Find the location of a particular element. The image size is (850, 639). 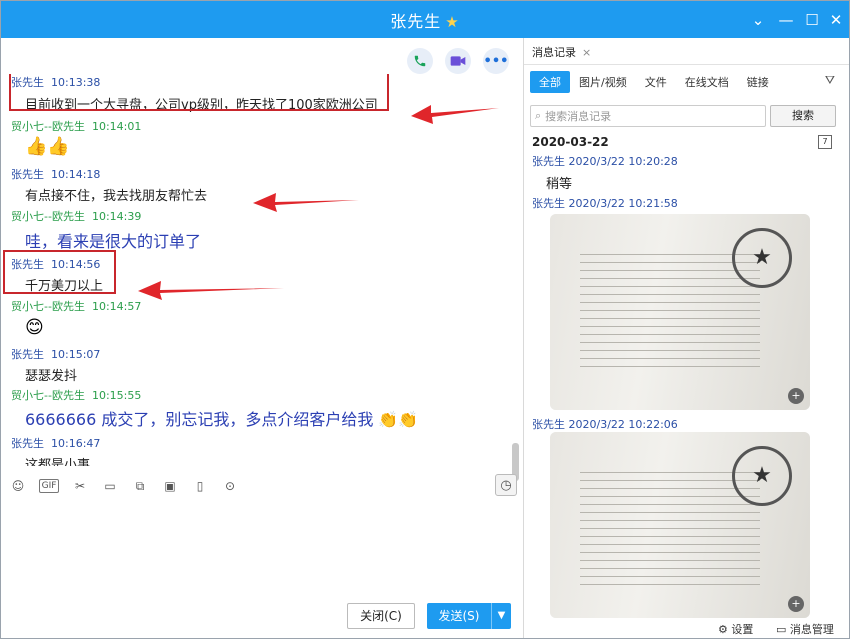

scissors-icon: ✂ is located at coordinates (80, 486).